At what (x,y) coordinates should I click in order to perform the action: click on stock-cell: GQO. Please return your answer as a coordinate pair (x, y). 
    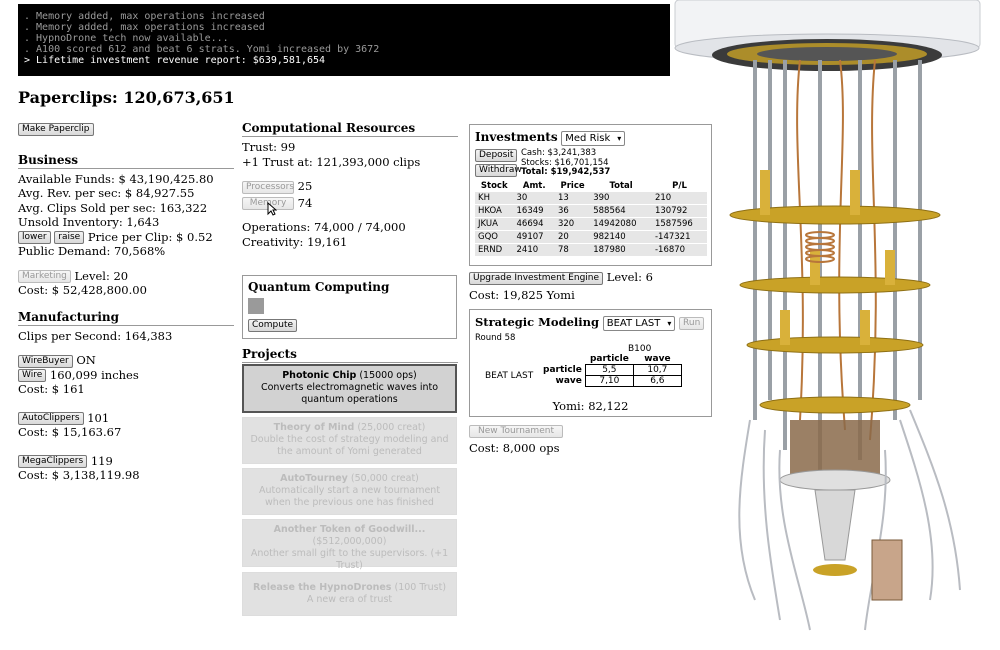
    Looking at the image, I should click on (494, 237).